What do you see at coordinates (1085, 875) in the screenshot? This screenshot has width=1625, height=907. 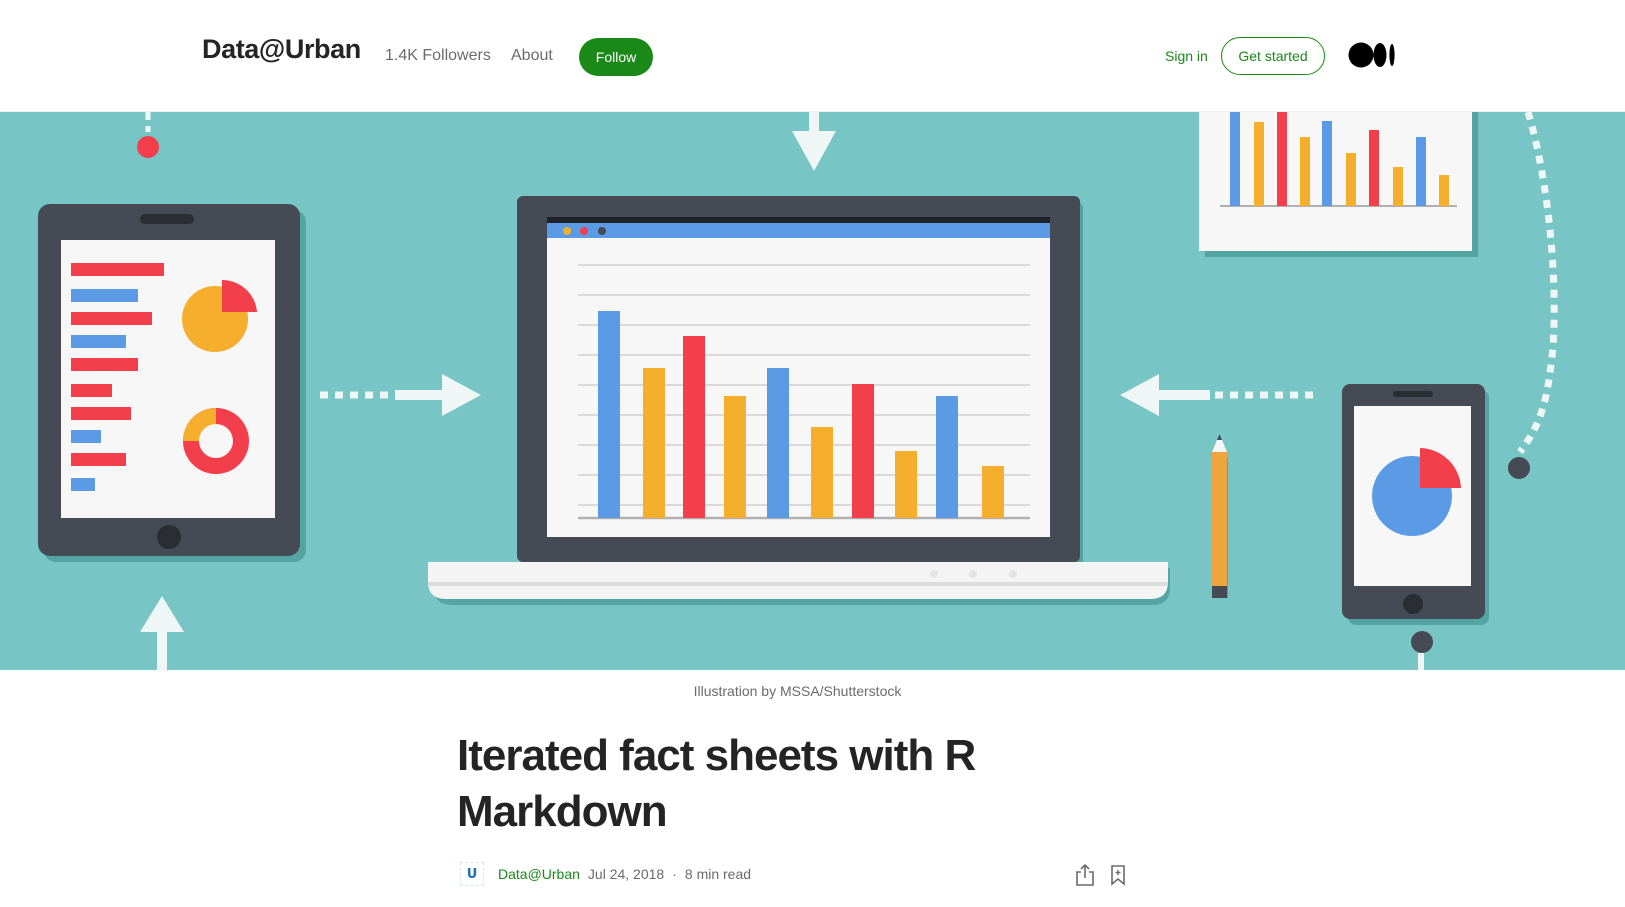 I see `share-icon` at bounding box center [1085, 875].